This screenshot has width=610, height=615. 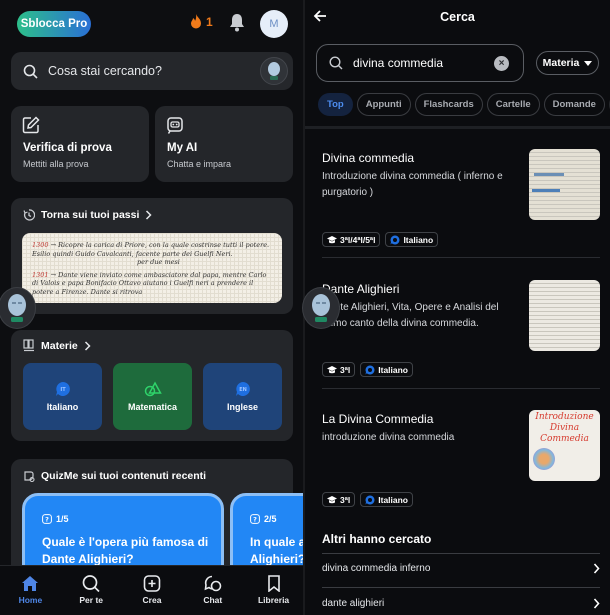 What do you see at coordinates (105, 71) in the screenshot?
I see `search-placeholder: Cosa stai cercando?` at bounding box center [105, 71].